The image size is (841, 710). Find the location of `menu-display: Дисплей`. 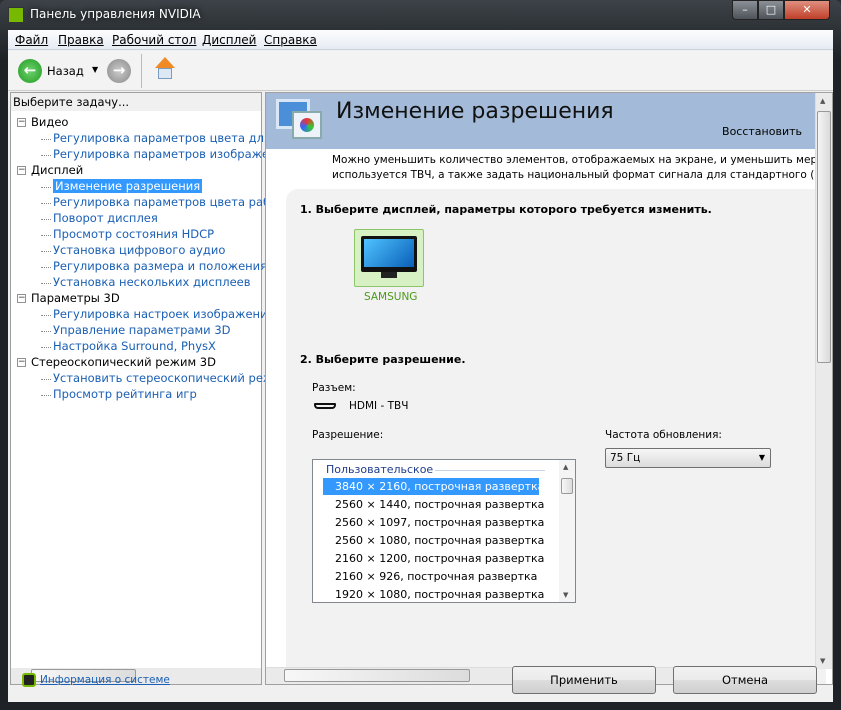

menu-display: Дисплей is located at coordinates (229, 40).